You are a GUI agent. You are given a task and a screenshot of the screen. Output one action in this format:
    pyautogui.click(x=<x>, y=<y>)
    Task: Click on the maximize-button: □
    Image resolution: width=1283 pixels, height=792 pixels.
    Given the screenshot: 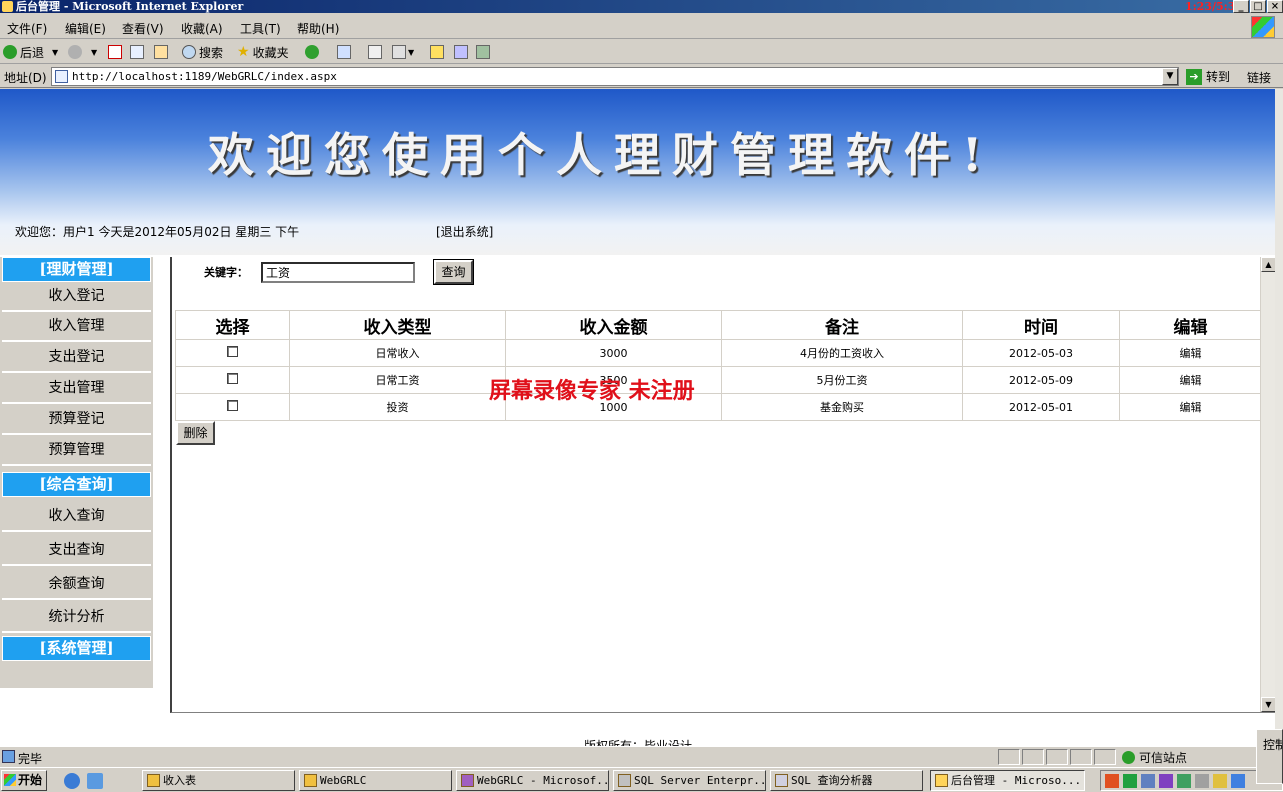 What is the action you would take?
    pyautogui.click(x=1258, y=6)
    